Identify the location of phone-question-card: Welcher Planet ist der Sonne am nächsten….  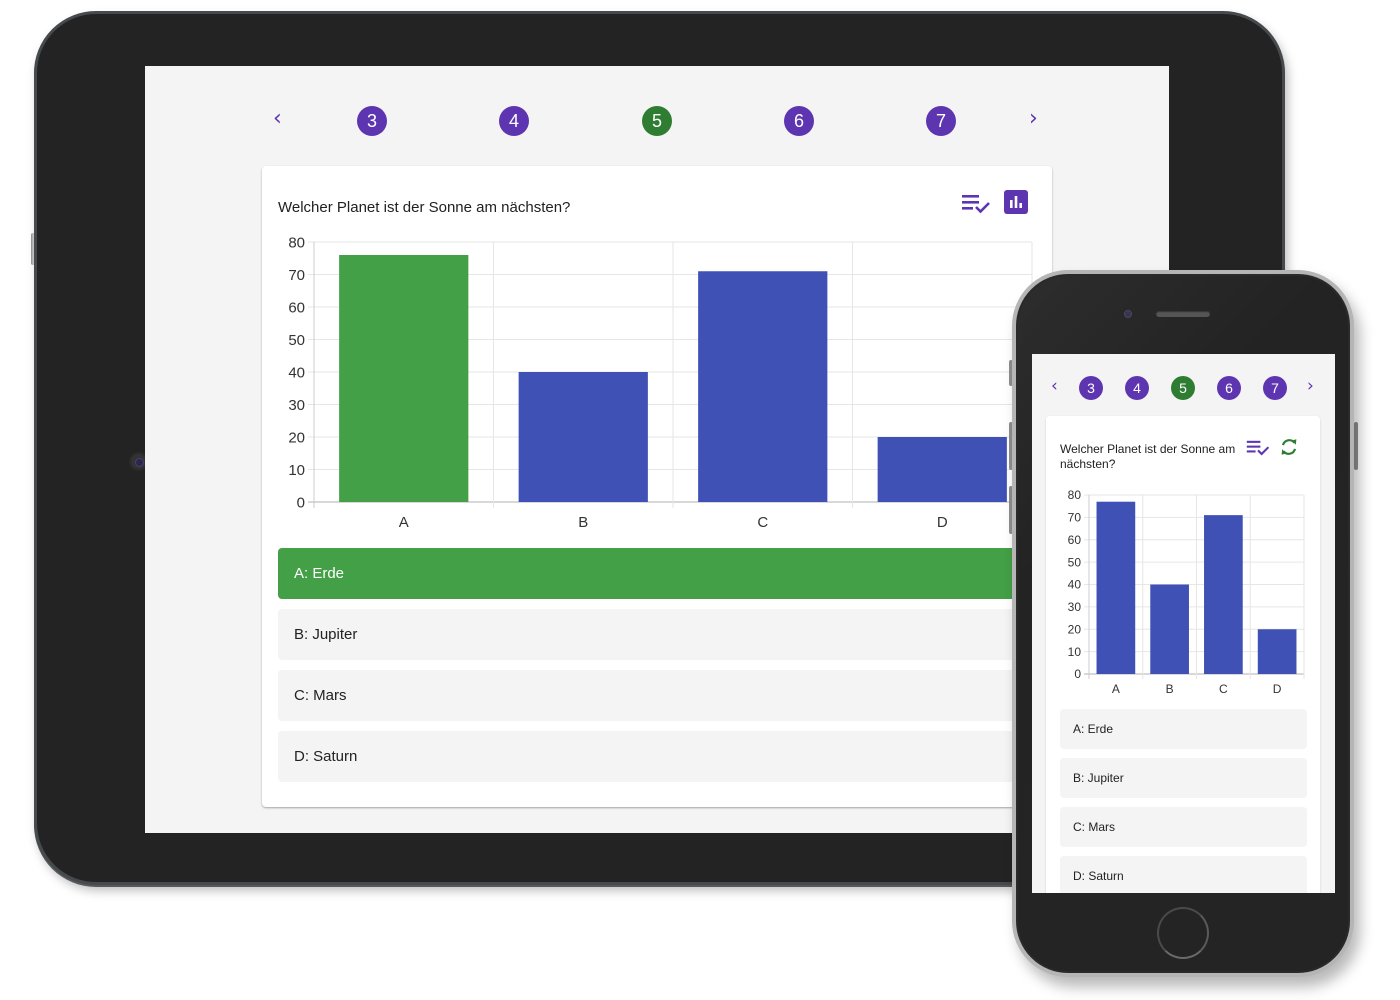
(1183, 654).